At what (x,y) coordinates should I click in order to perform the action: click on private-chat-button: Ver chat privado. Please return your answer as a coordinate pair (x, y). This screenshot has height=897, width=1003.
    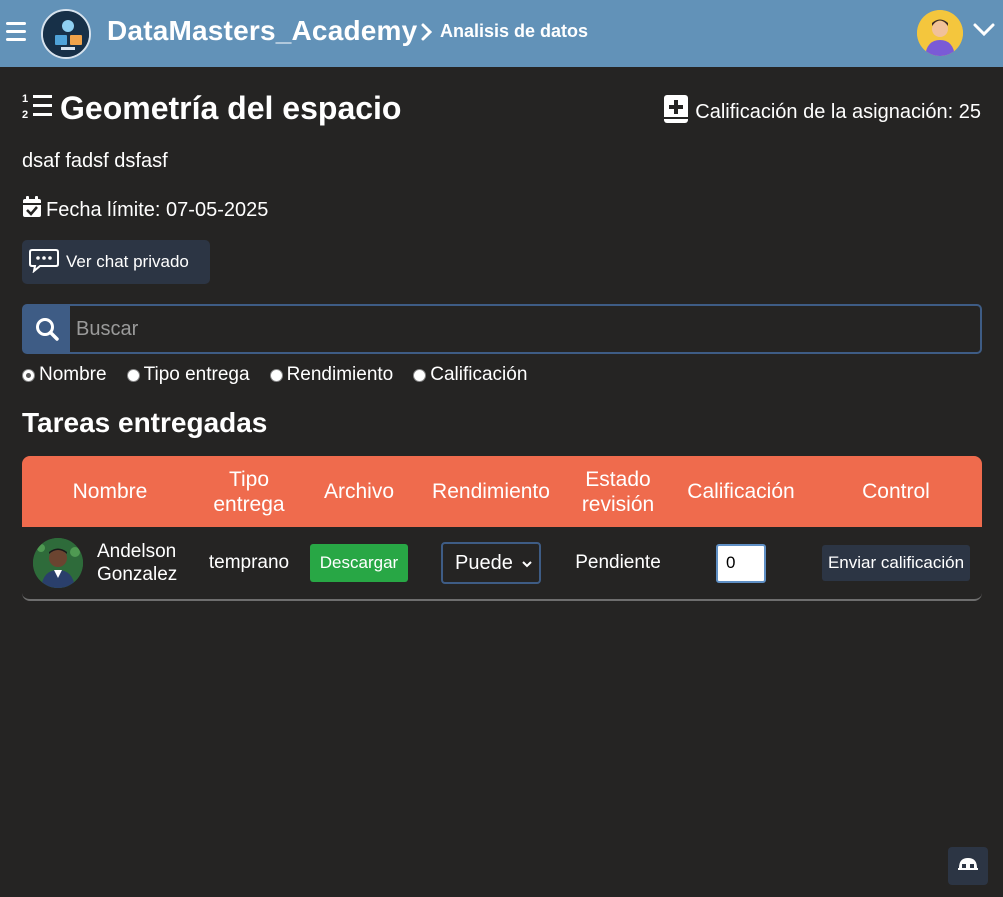
    Looking at the image, I should click on (116, 262).